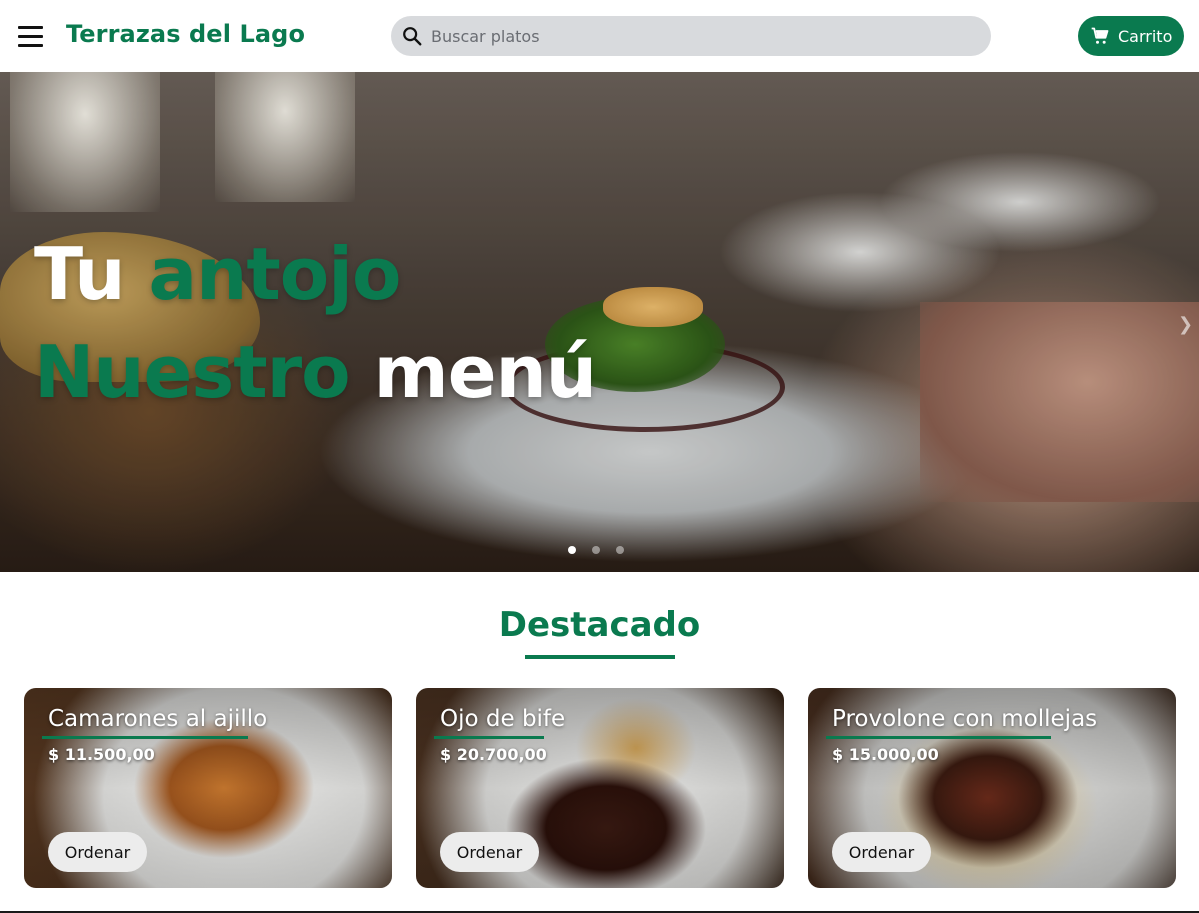 Image resolution: width=1199 pixels, height=913 pixels. What do you see at coordinates (412, 36) in the screenshot?
I see `search-icon` at bounding box center [412, 36].